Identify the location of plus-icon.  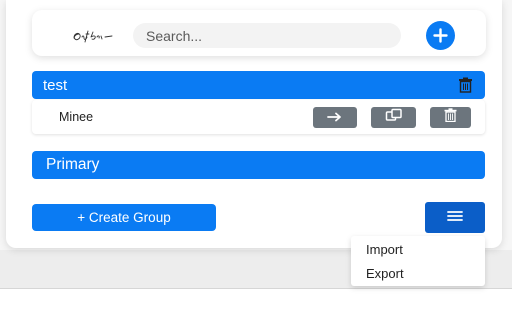
(440, 35).